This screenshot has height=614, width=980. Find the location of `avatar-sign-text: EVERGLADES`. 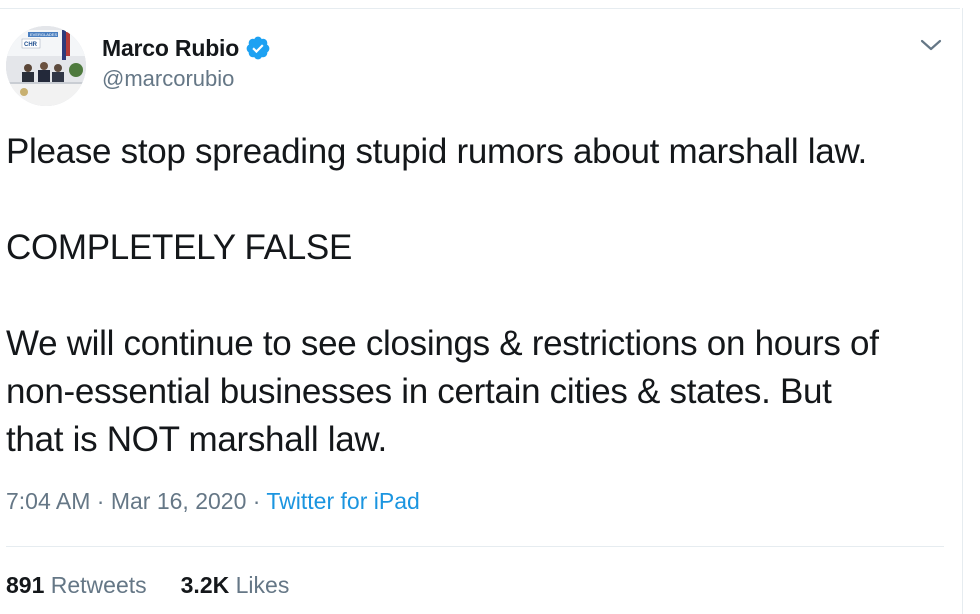

avatar-sign-text: EVERGLADES is located at coordinates (43, 34).